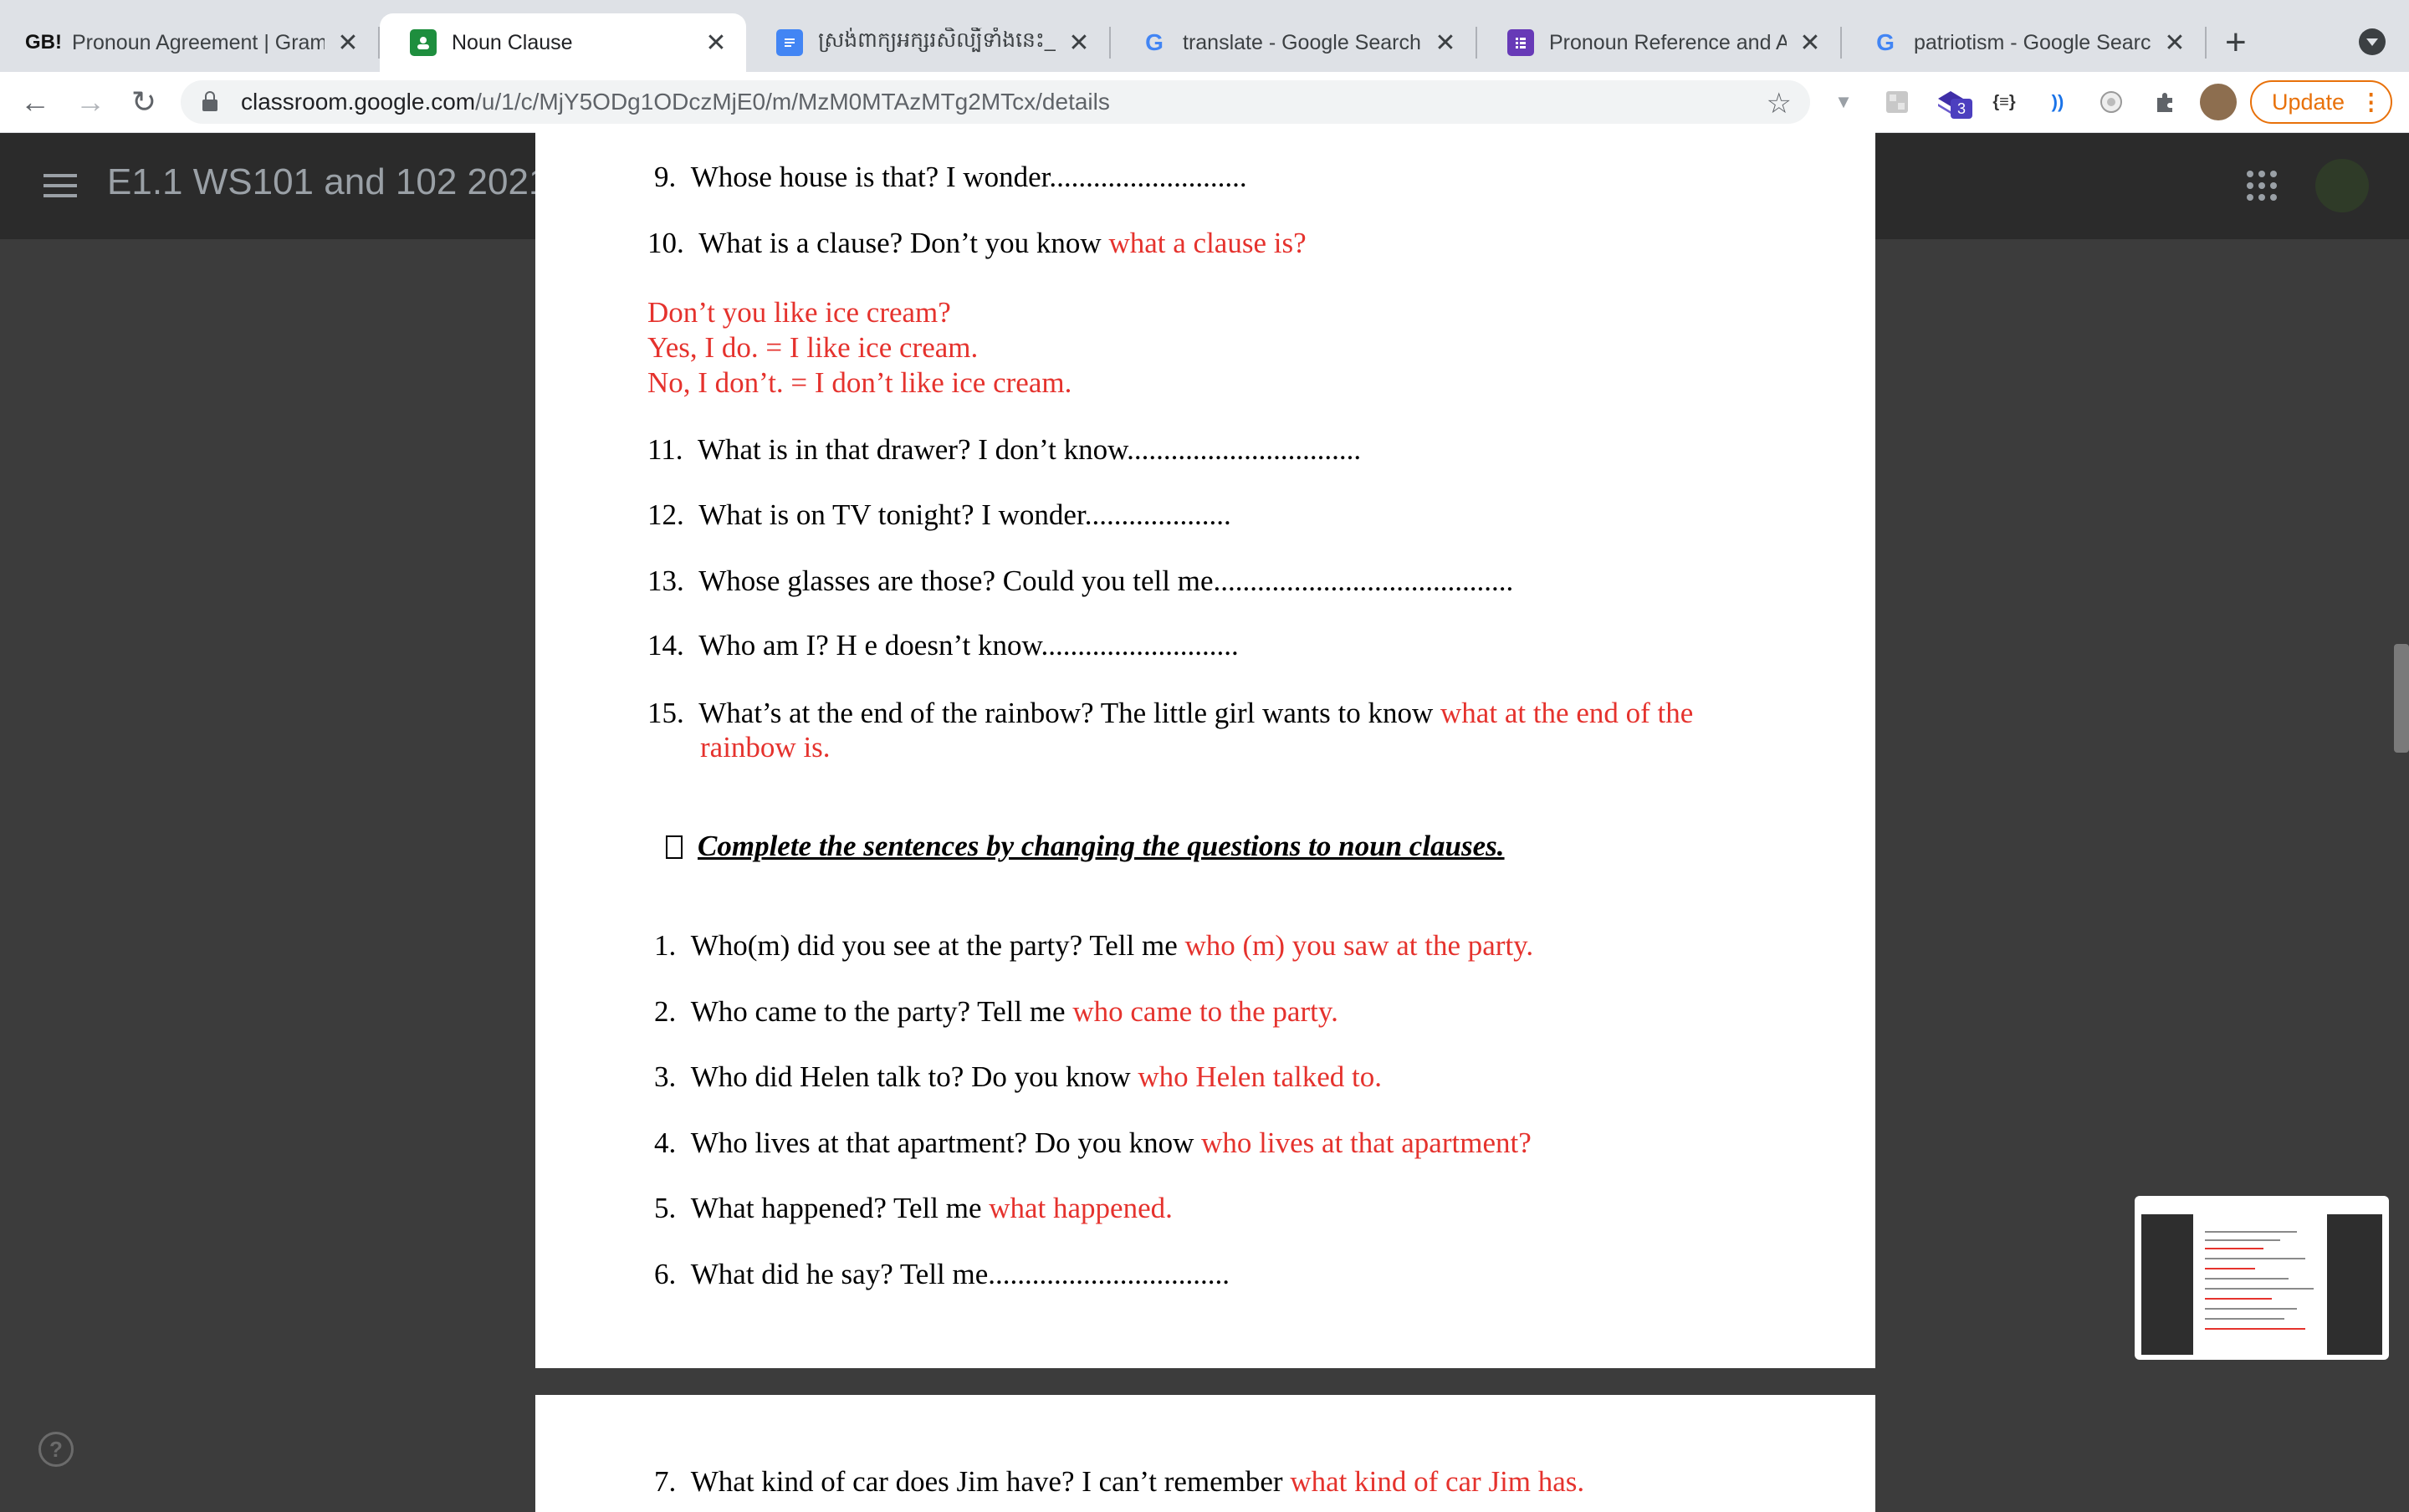 The image size is (2409, 1512). Describe the element at coordinates (665, 713) in the screenshot. I see `item-number: 15.` at that location.